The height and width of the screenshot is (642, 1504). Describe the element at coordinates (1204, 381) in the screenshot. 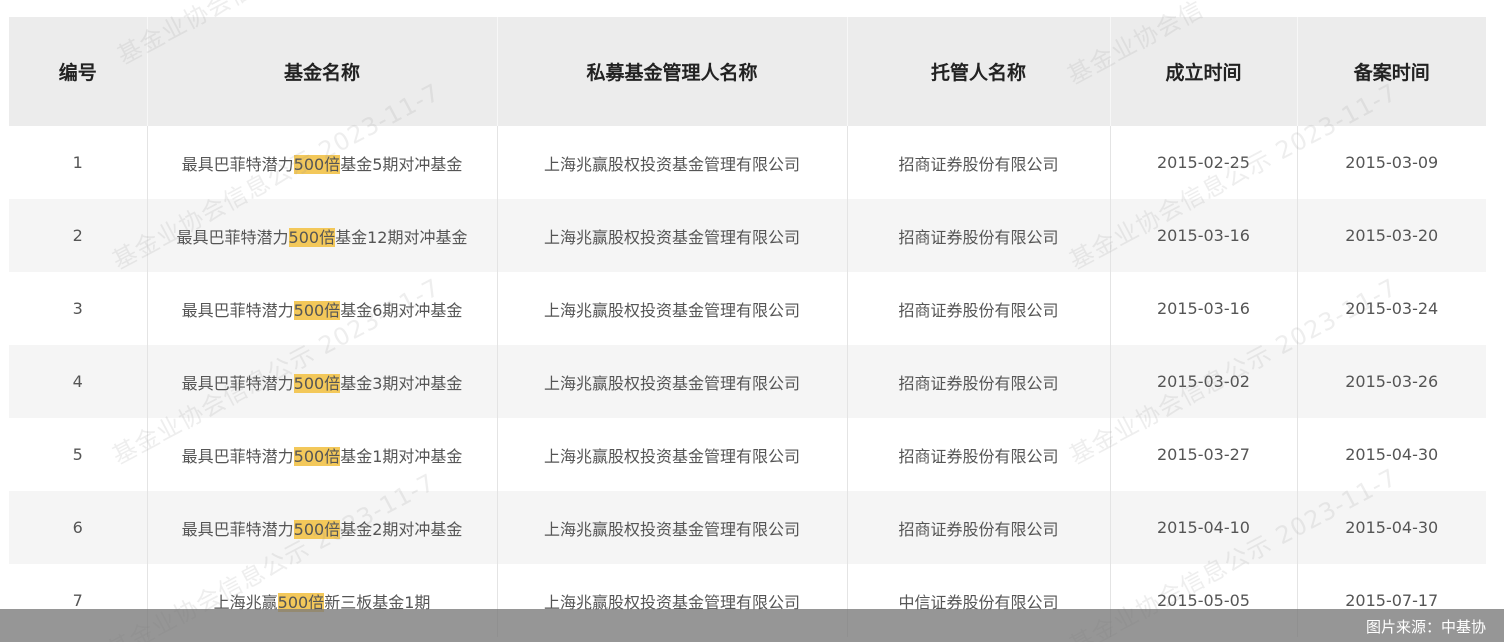

I see `established-date: 2015-03-02` at that location.